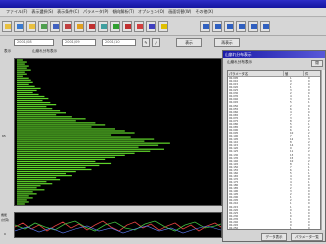 The height and width of the screenshot is (244, 326). Describe the element at coordinates (156, 42) in the screenshot. I see `slash-button: /` at that location.